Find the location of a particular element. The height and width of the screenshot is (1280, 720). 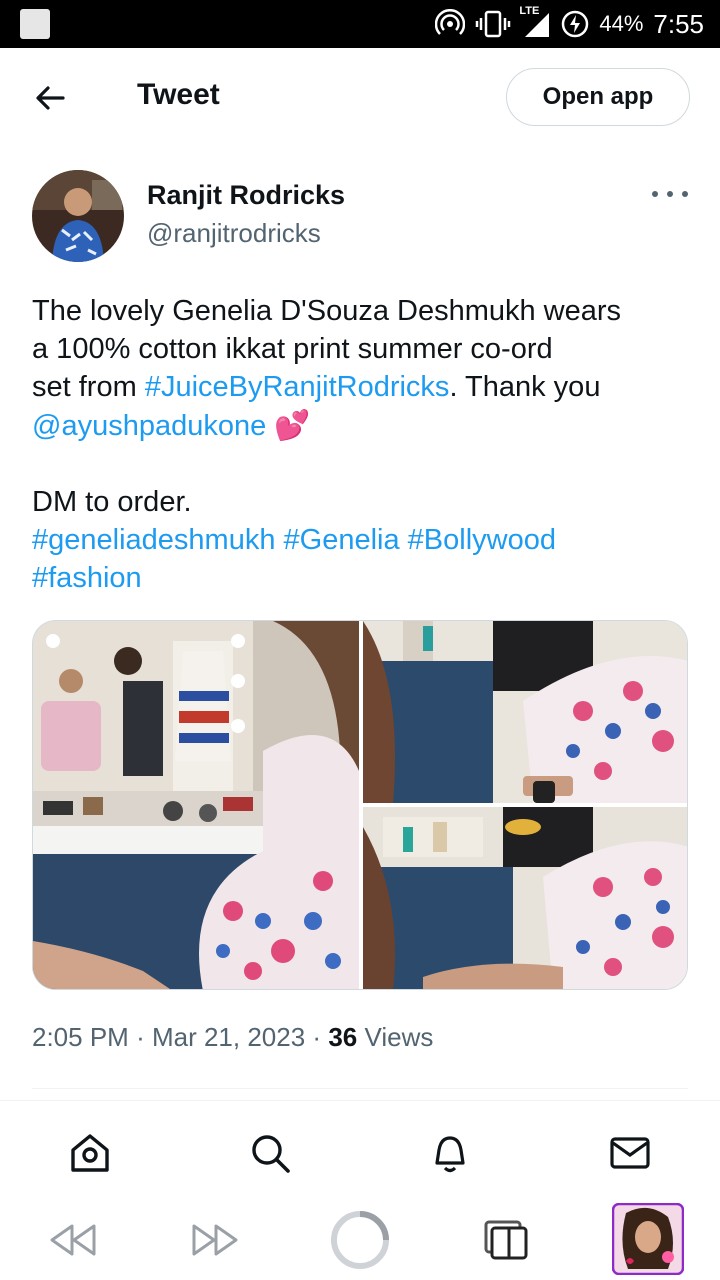

profile-thumbnail-button is located at coordinates (648, 1239).